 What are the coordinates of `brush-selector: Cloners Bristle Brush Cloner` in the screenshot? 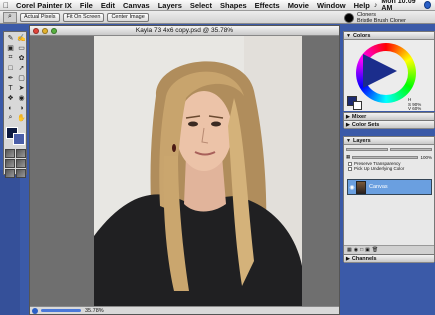 It's located at (387, 17).